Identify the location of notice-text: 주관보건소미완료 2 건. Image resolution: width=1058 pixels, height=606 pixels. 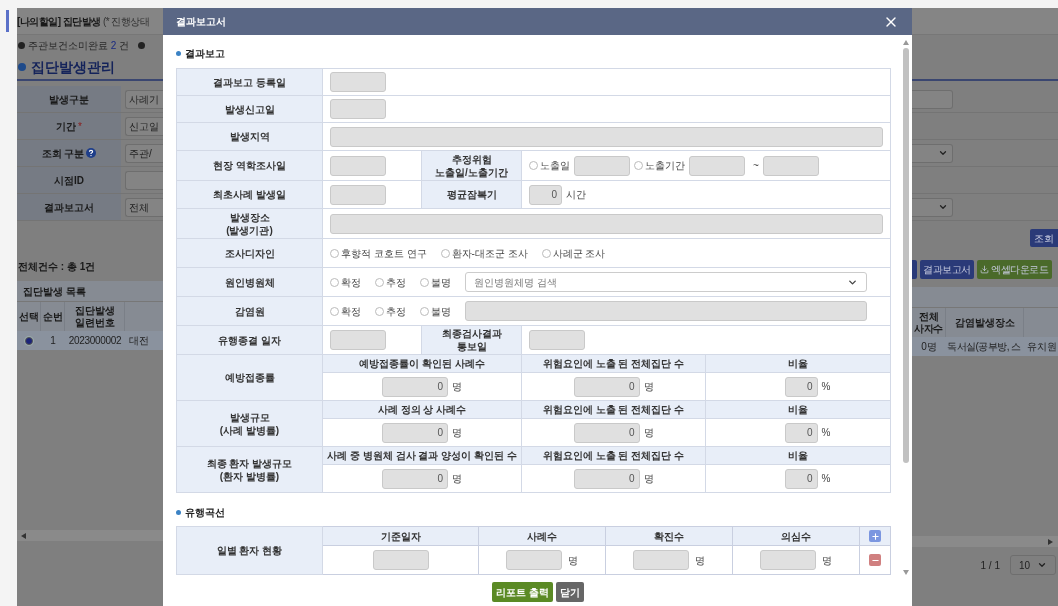
(79, 45).